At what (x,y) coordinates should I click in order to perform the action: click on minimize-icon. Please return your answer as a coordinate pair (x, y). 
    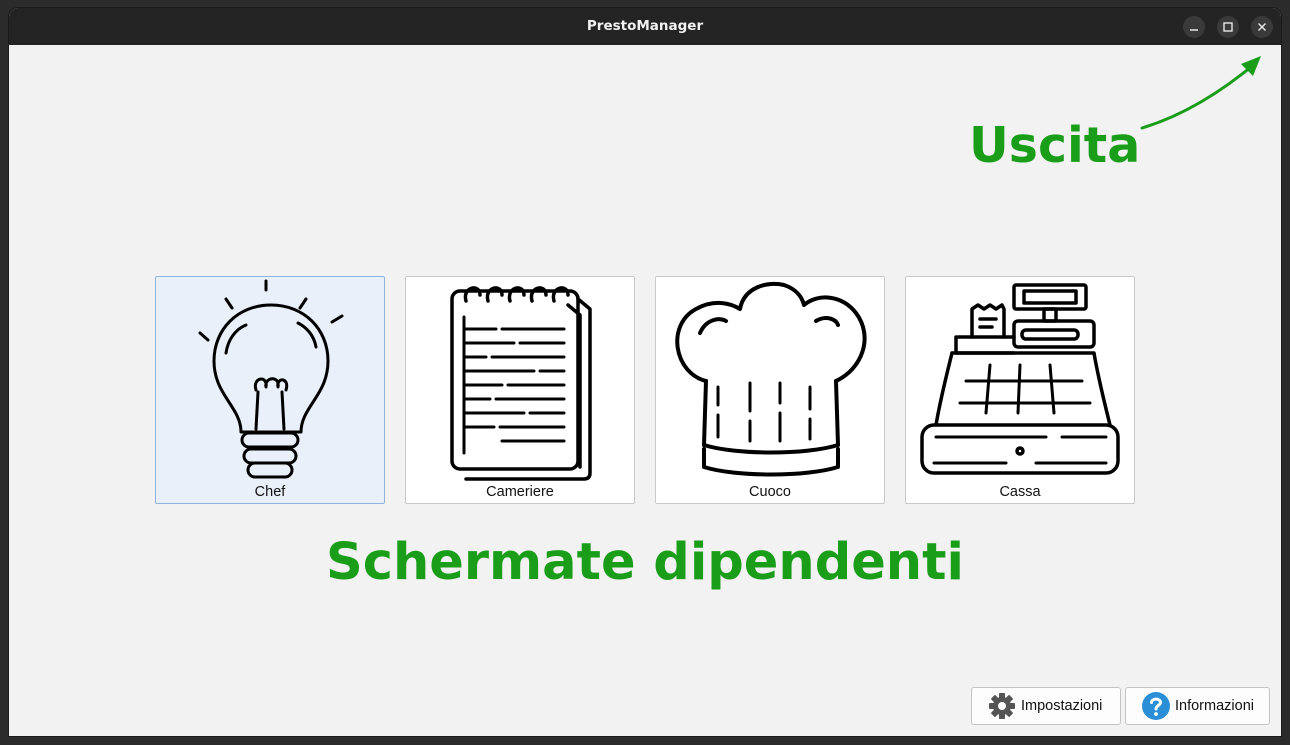
    Looking at the image, I should click on (1194, 30).